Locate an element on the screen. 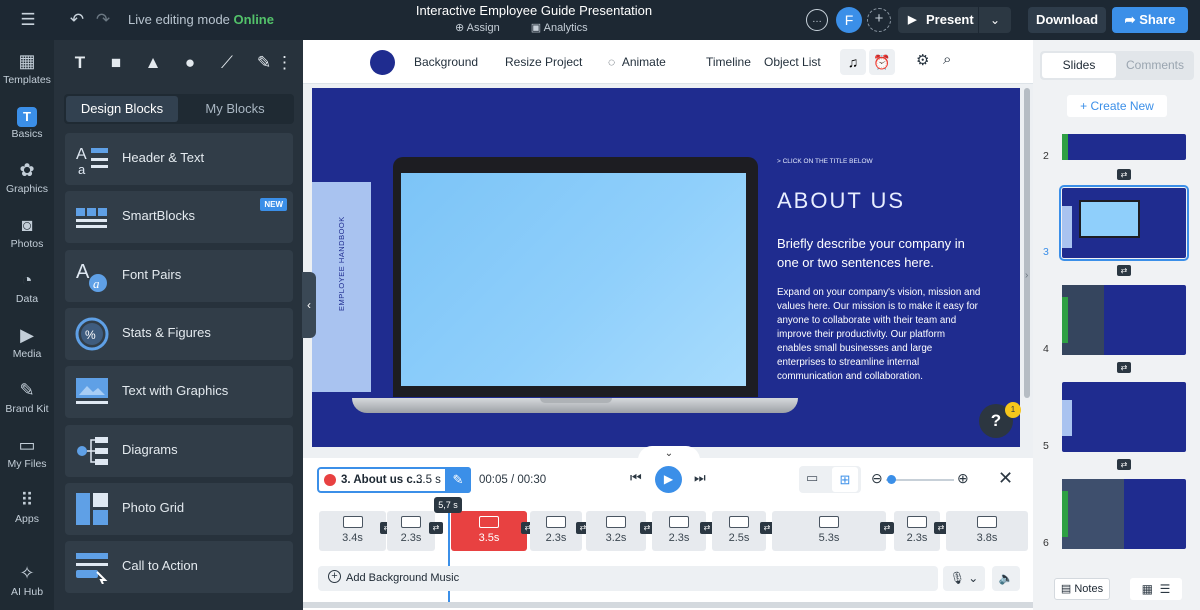 The image size is (1200, 610). timeline-clip: 5.3s is located at coordinates (829, 531).